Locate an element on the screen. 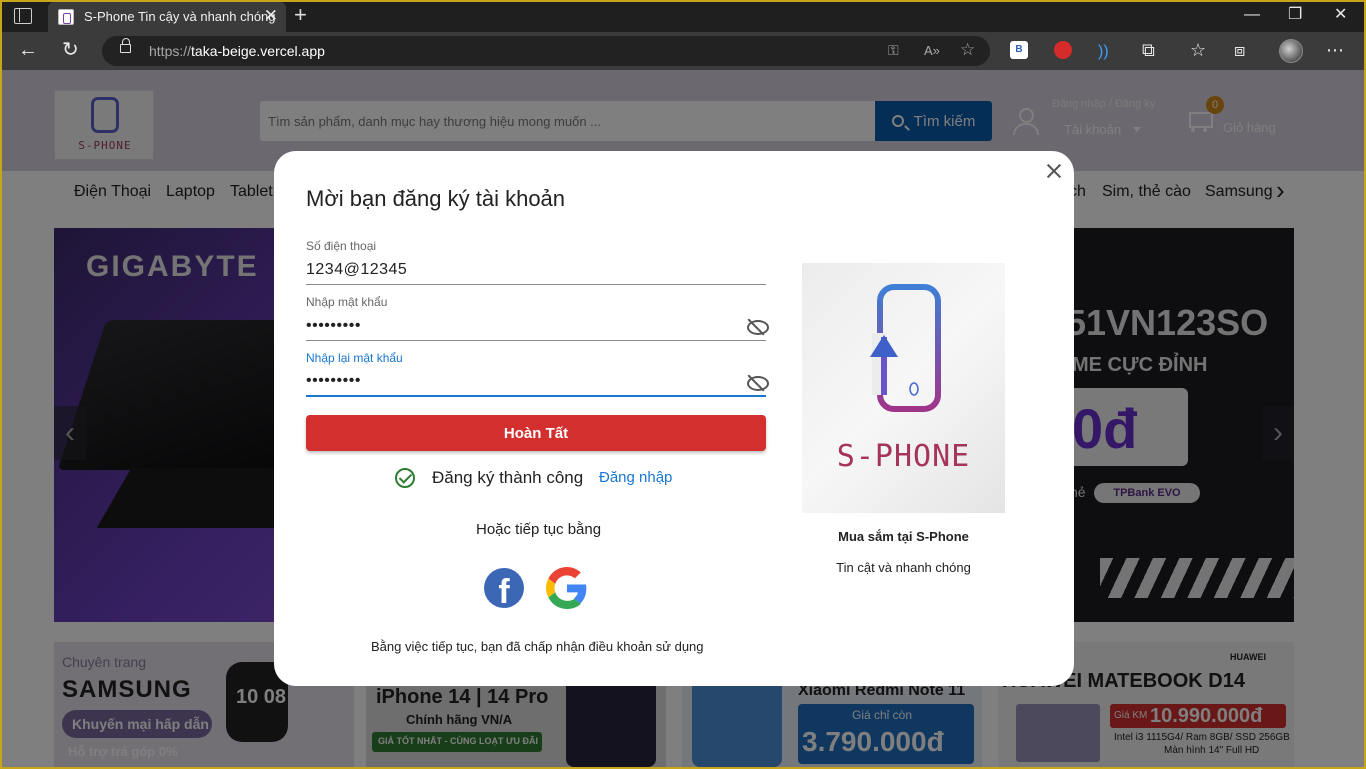 Image resolution: width=1366 pixels, height=769 pixels. restore-icon: ❐ is located at coordinates (1295, 15).